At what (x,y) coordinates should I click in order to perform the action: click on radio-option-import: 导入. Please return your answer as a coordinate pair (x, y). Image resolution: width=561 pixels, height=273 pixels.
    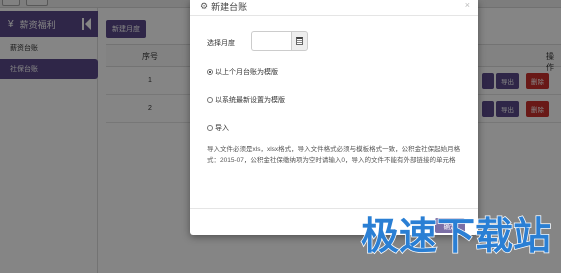
    Looking at the image, I should click on (218, 128).